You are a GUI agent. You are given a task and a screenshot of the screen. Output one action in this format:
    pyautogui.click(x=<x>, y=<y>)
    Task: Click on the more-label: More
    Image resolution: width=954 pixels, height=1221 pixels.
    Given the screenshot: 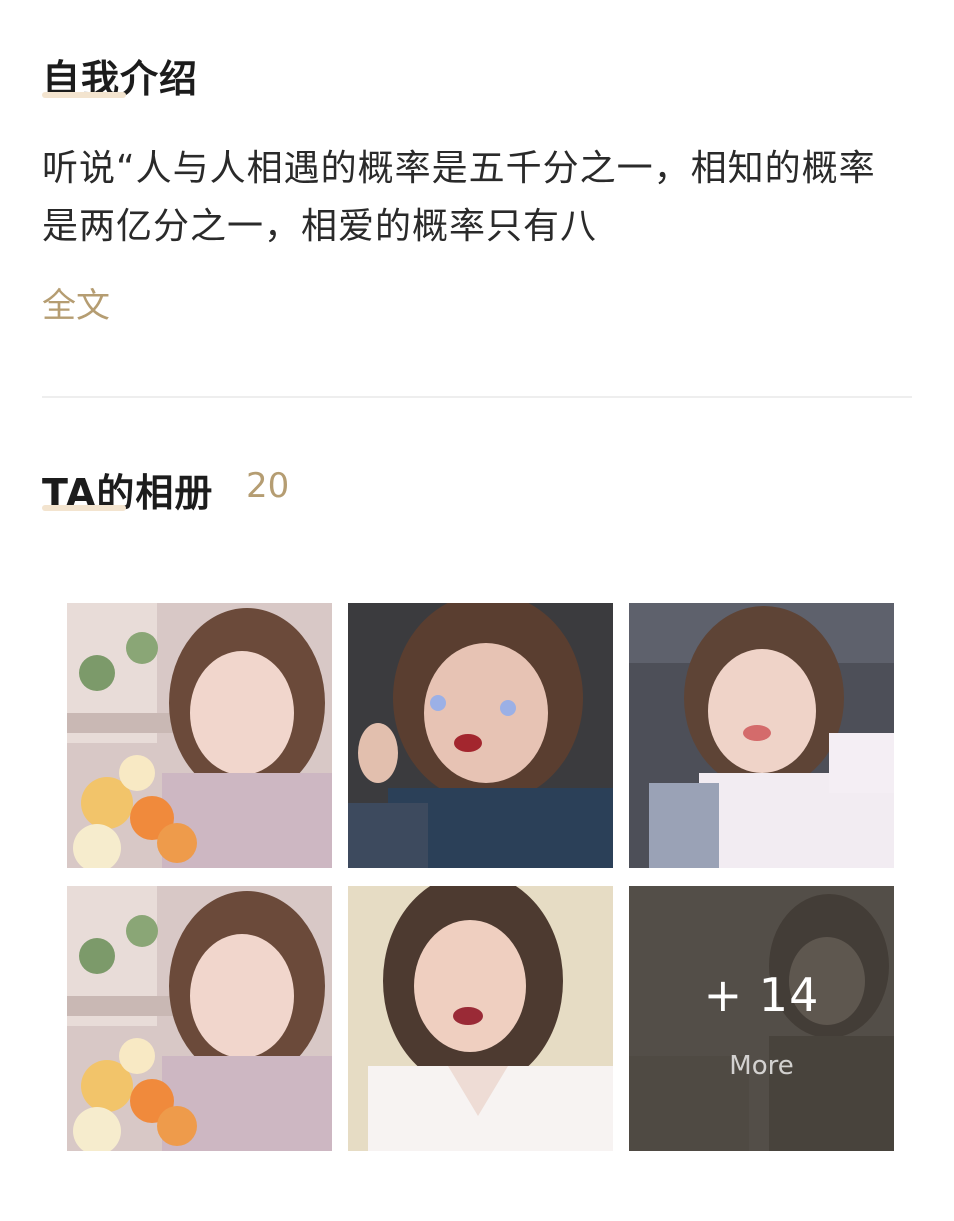 What is the action you would take?
    pyautogui.click(x=761, y=1066)
    